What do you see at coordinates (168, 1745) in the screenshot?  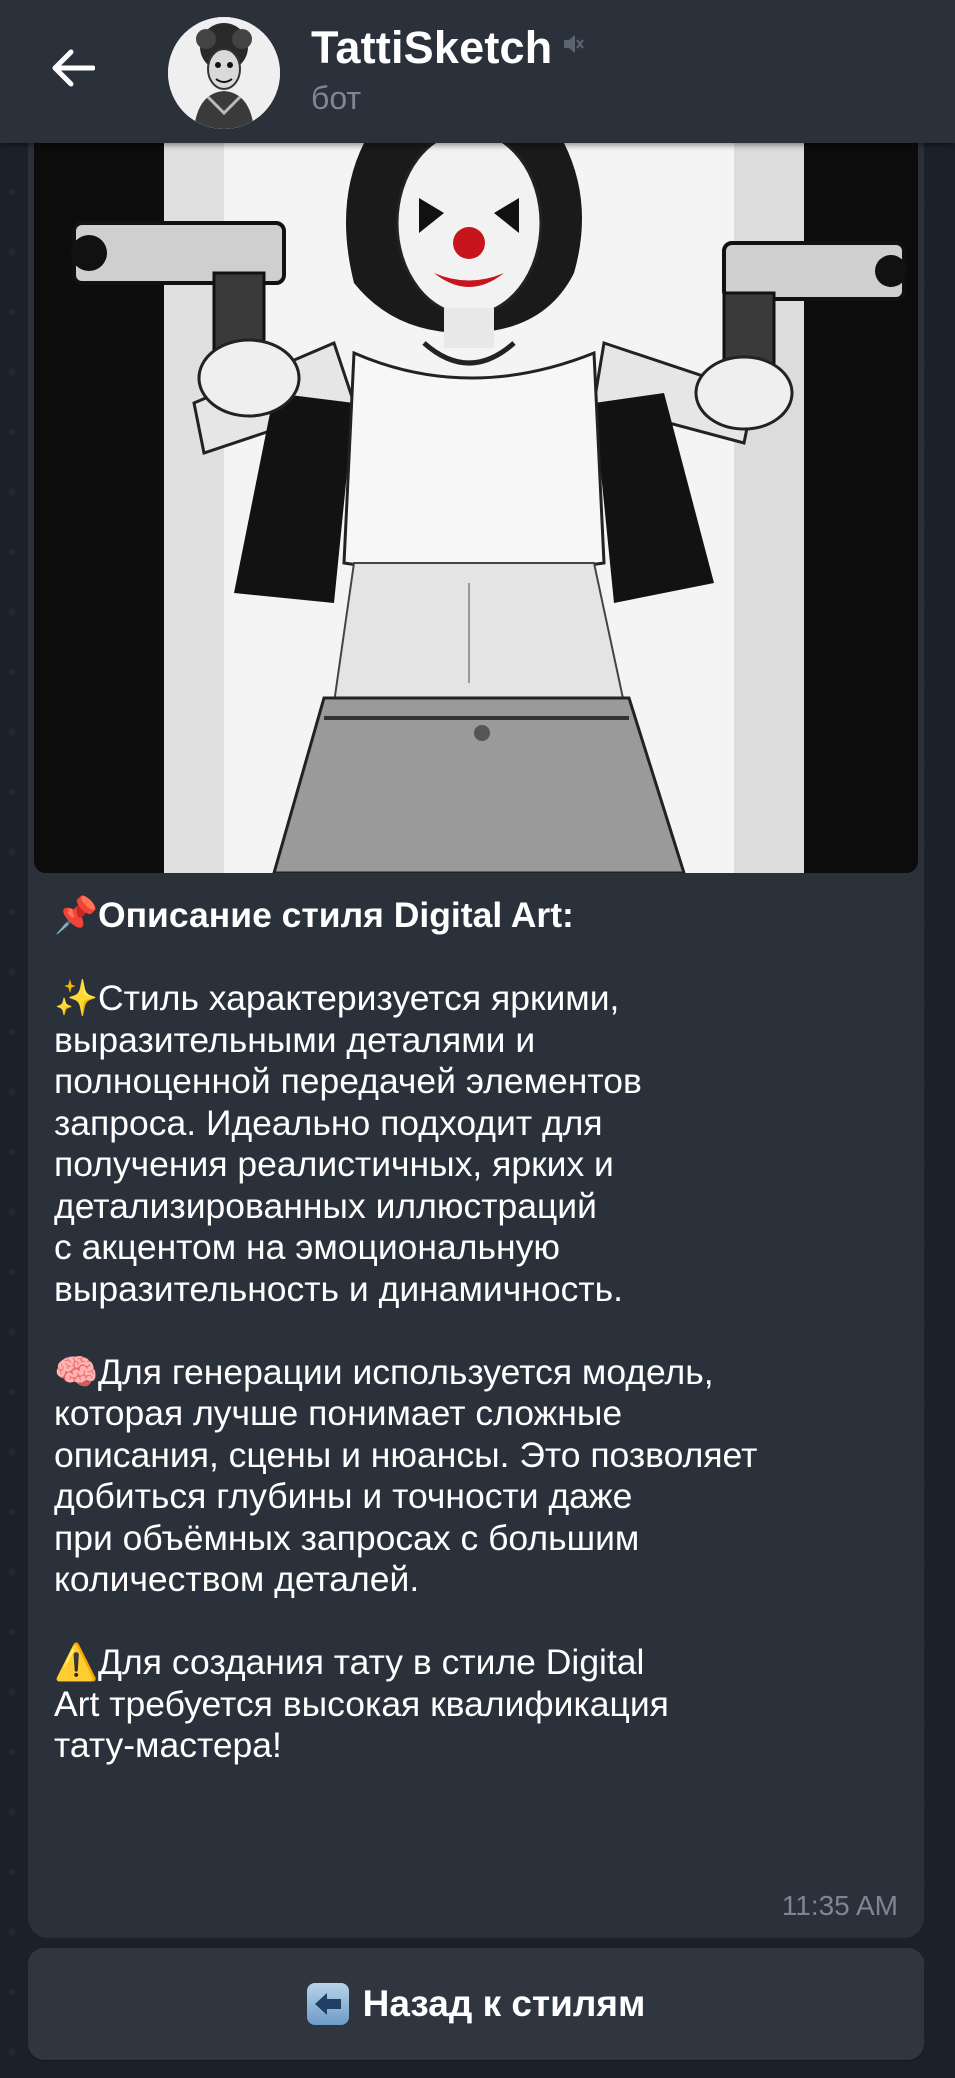 I see `text-line: тату-мастера!` at bounding box center [168, 1745].